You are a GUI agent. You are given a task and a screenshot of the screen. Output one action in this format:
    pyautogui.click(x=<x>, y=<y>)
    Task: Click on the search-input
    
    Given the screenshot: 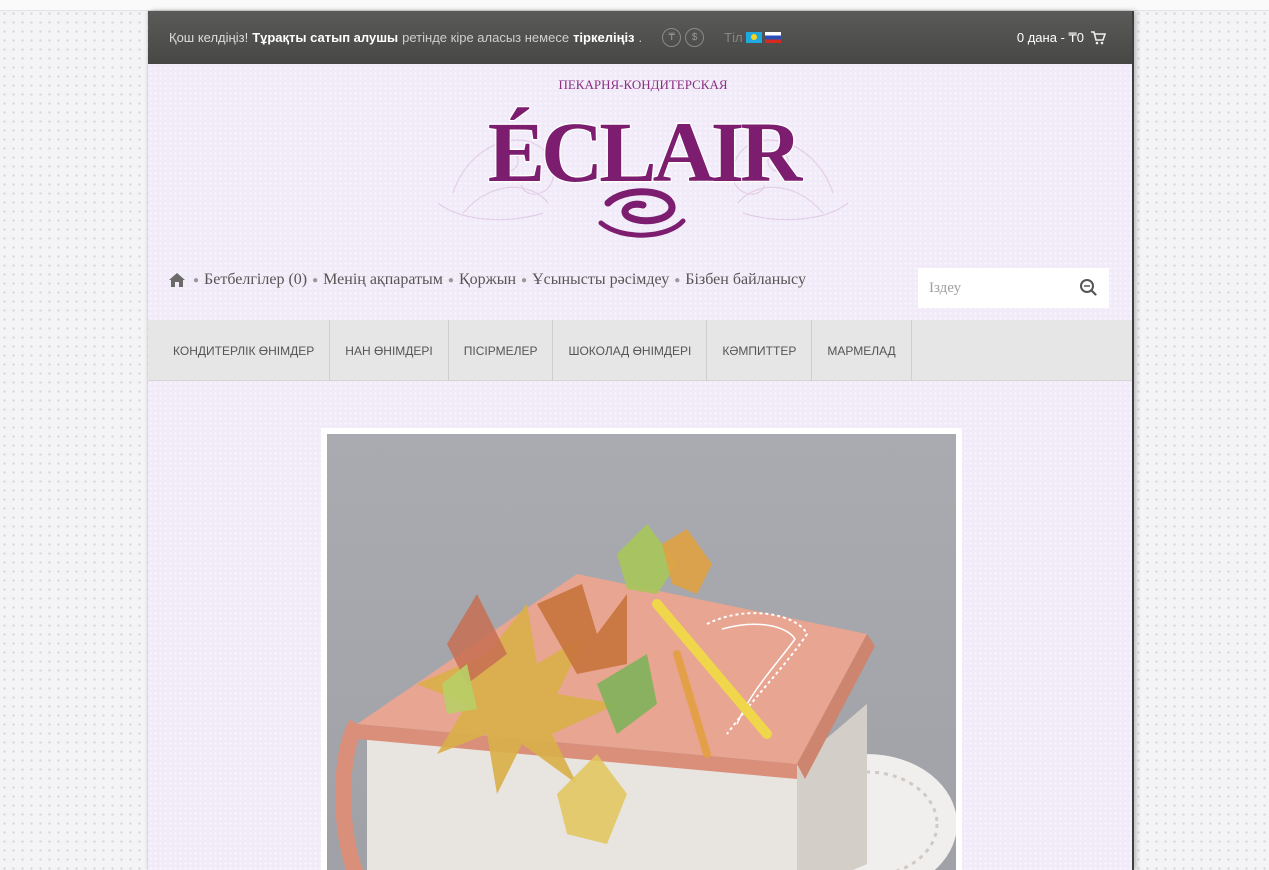 What is the action you would take?
    pyautogui.click(x=999, y=288)
    